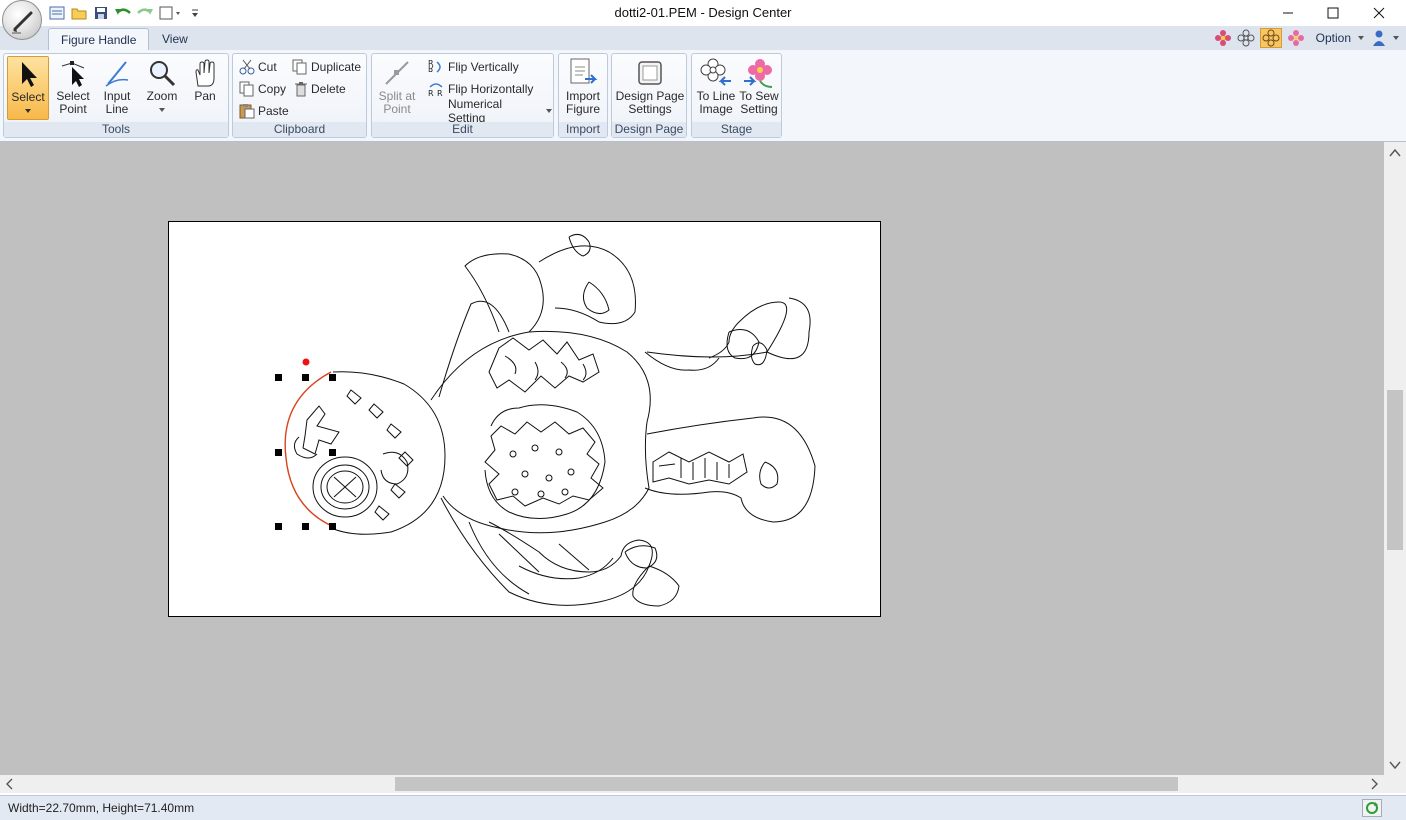 Image resolution: width=1406 pixels, height=820 pixels. I want to click on stage-group: To Line Image To Sew Setting Stage, so click(736, 95).